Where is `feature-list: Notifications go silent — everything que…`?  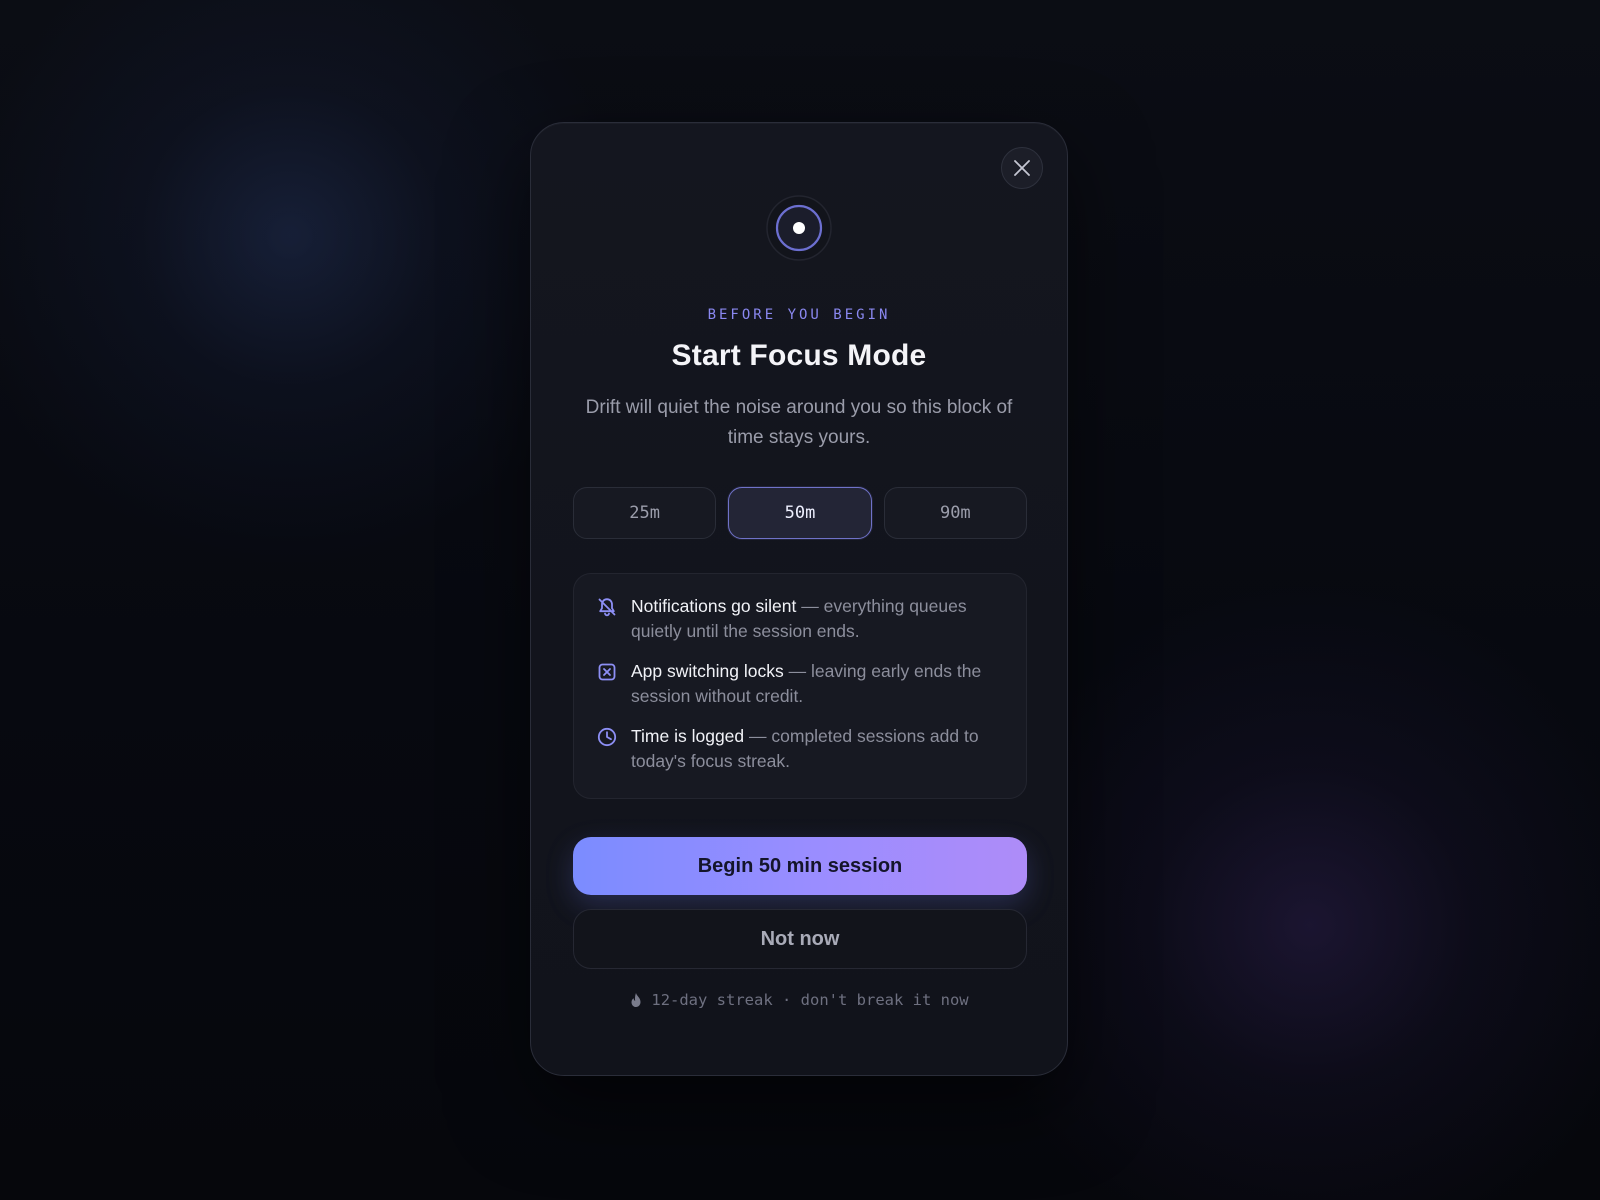 feature-list: Notifications go silent — everything que… is located at coordinates (800, 686).